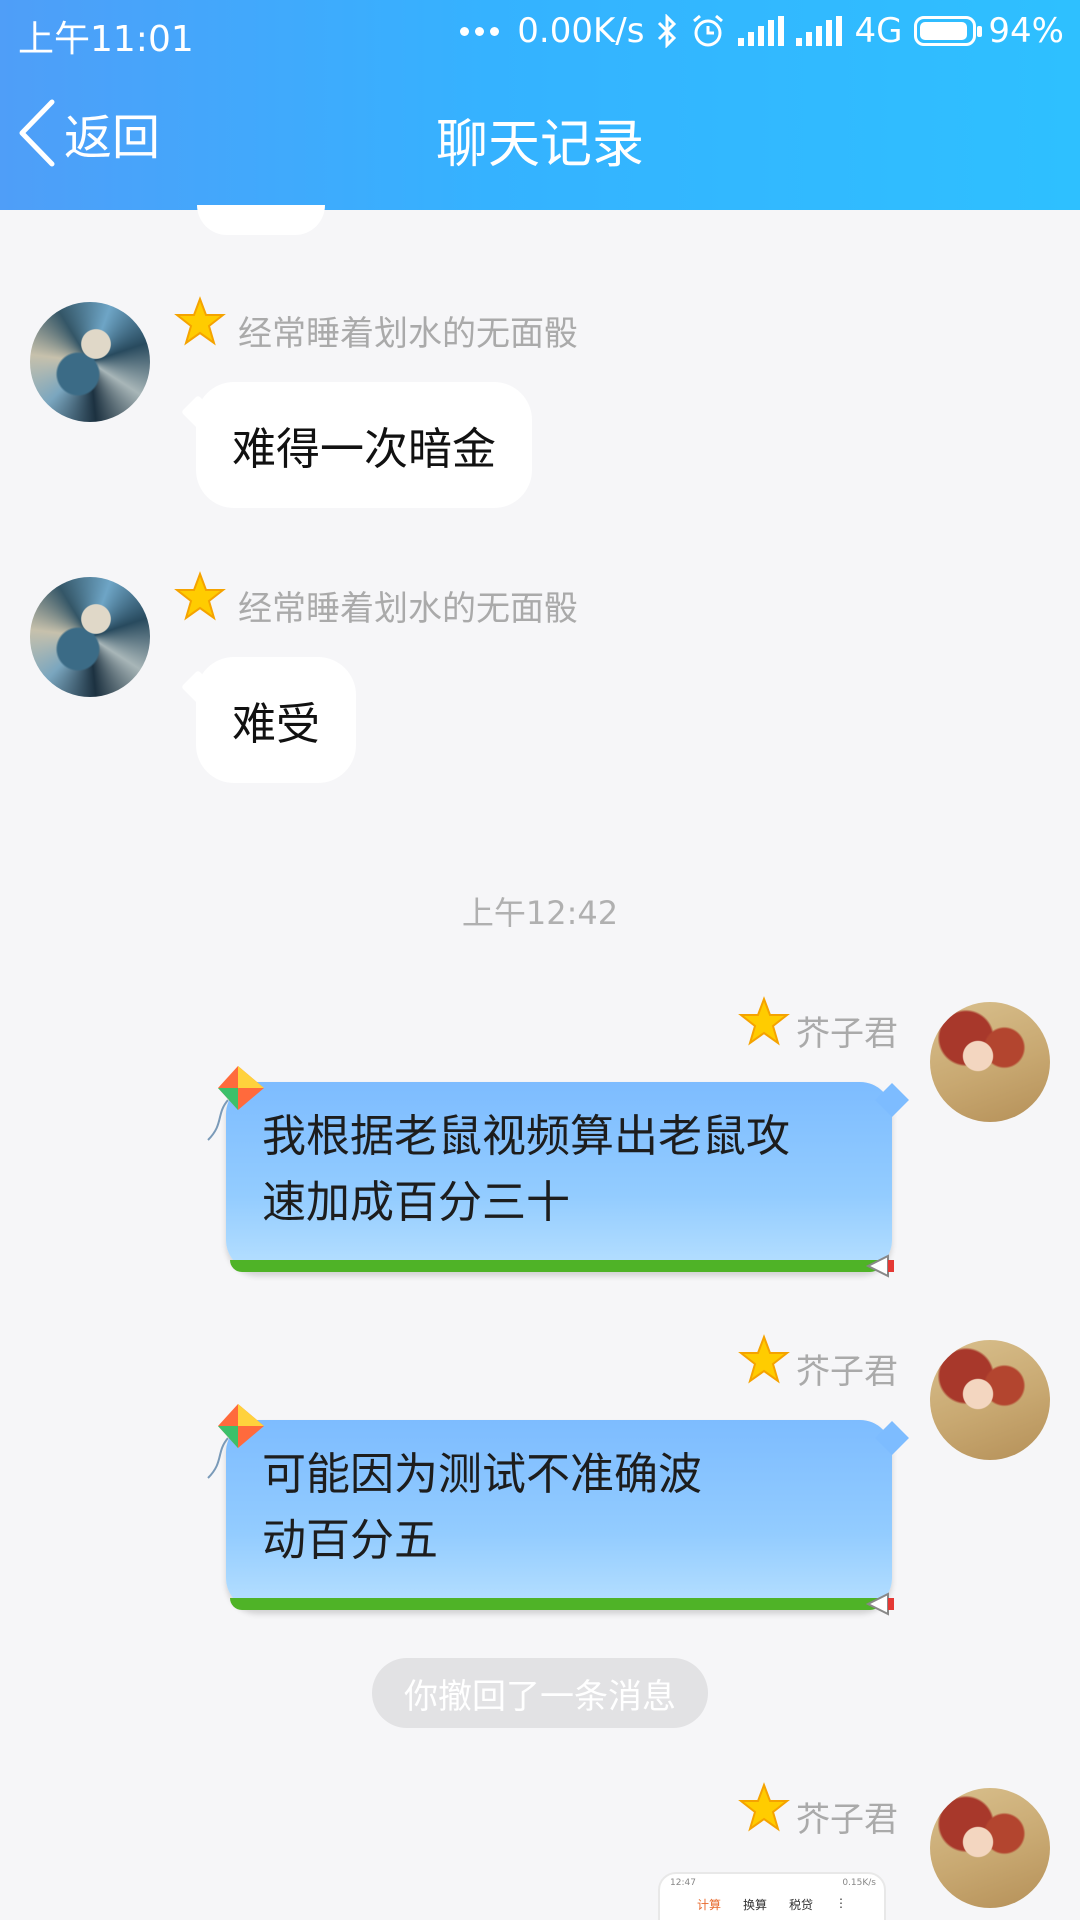 This screenshot has width=1080, height=1920. I want to click on message-line: 可能因为测试不准确波, so click(482, 1474).